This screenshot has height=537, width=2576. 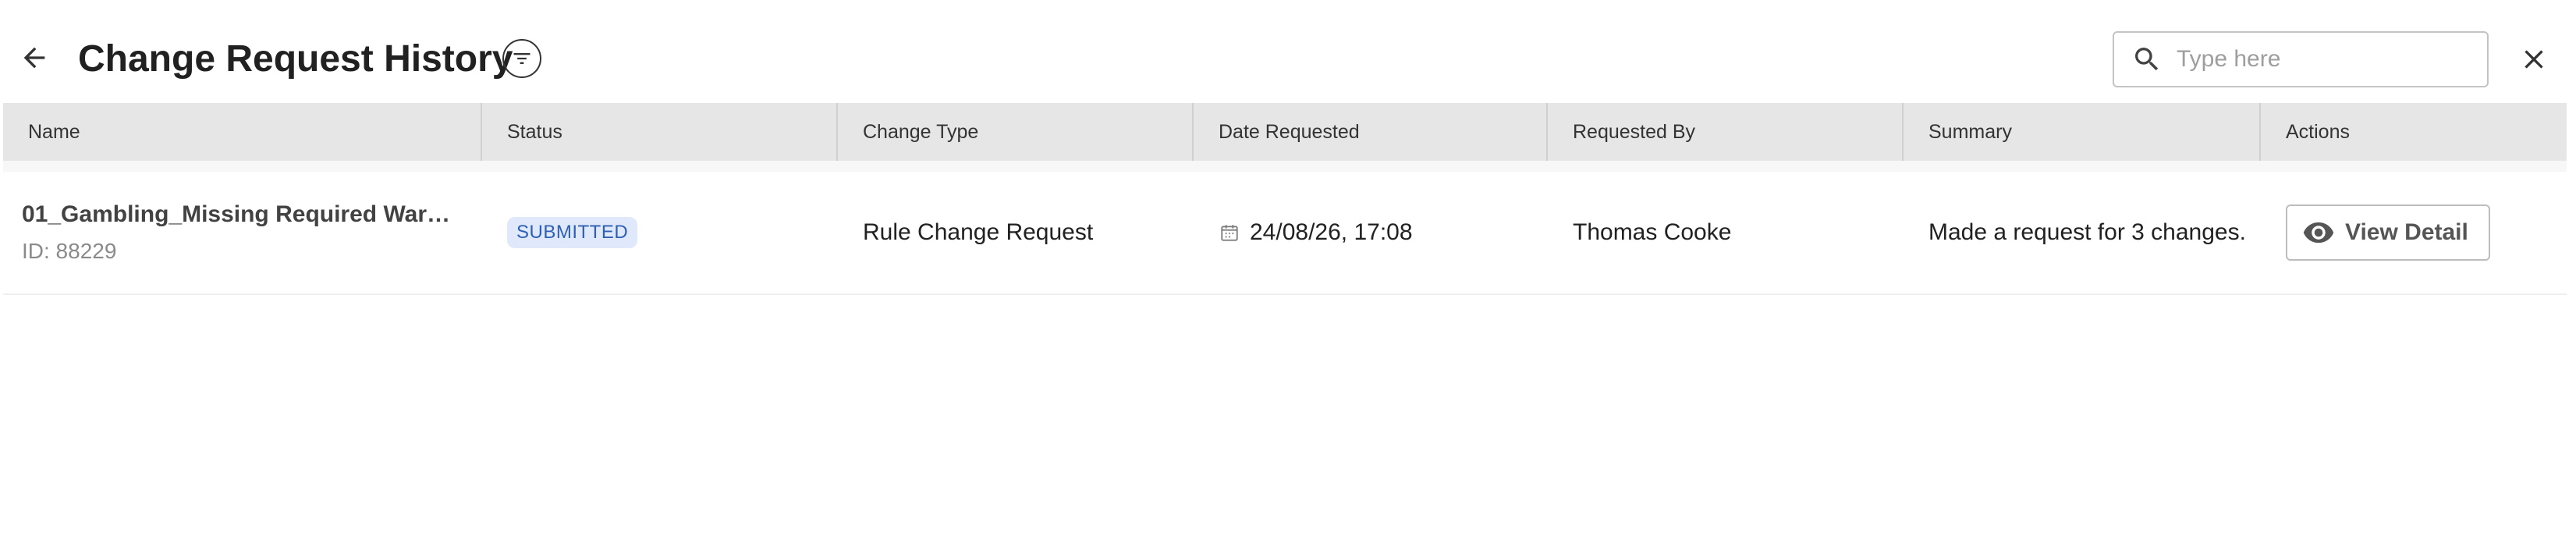 I want to click on back-button, so click(x=34, y=58).